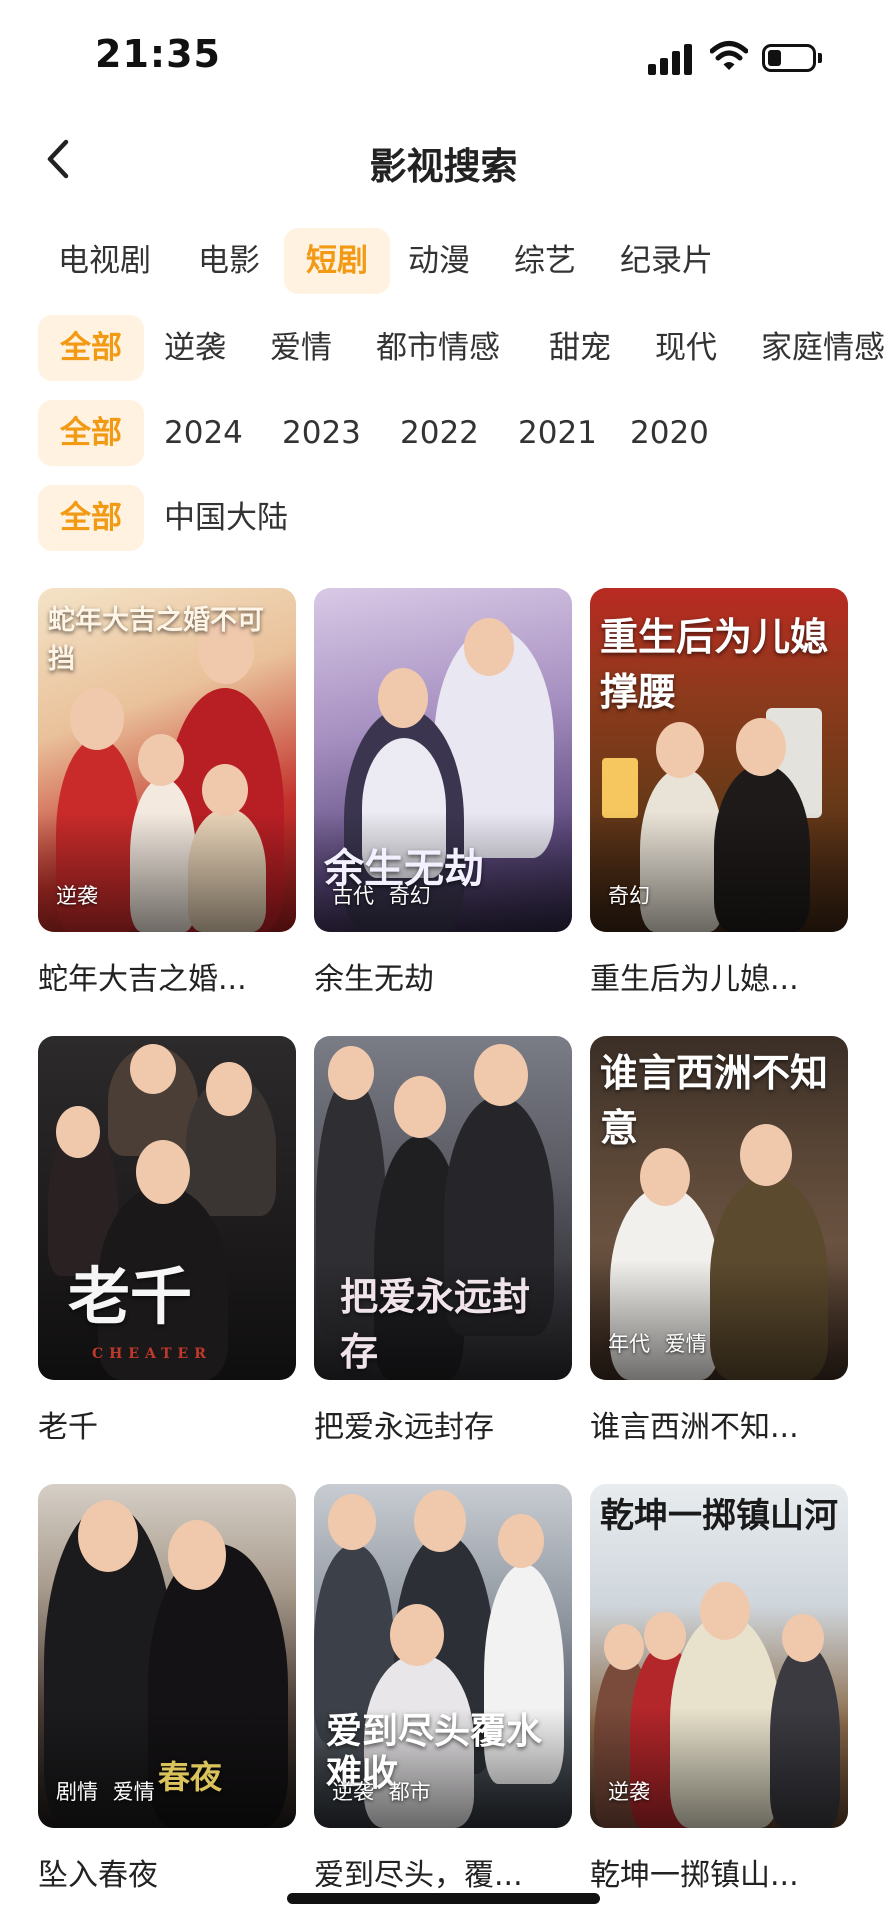 This screenshot has height=1920, width=887. What do you see at coordinates (443, 55) in the screenshot?
I see `status-bar: 21:35` at bounding box center [443, 55].